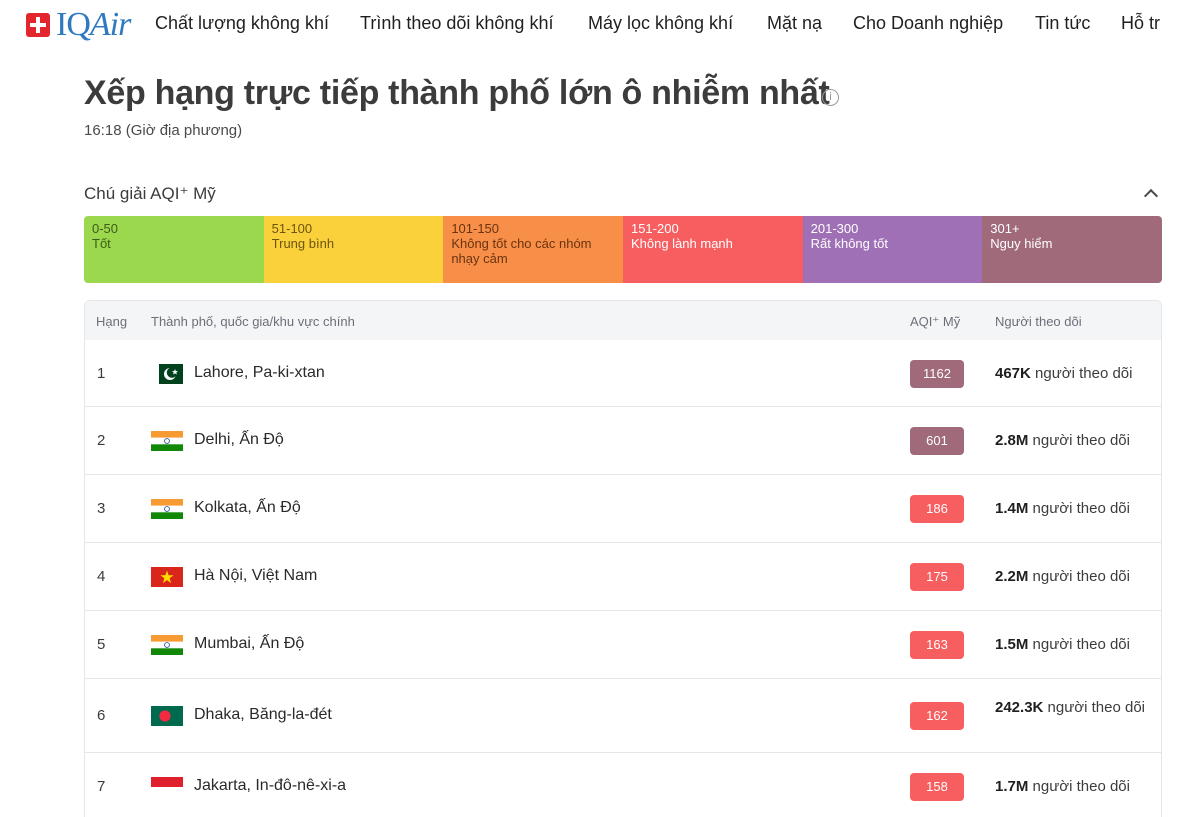 Image resolution: width=1200 pixels, height=817 pixels. What do you see at coordinates (249, 644) in the screenshot?
I see `row-city: Mumbai, Ấn Độ` at bounding box center [249, 644].